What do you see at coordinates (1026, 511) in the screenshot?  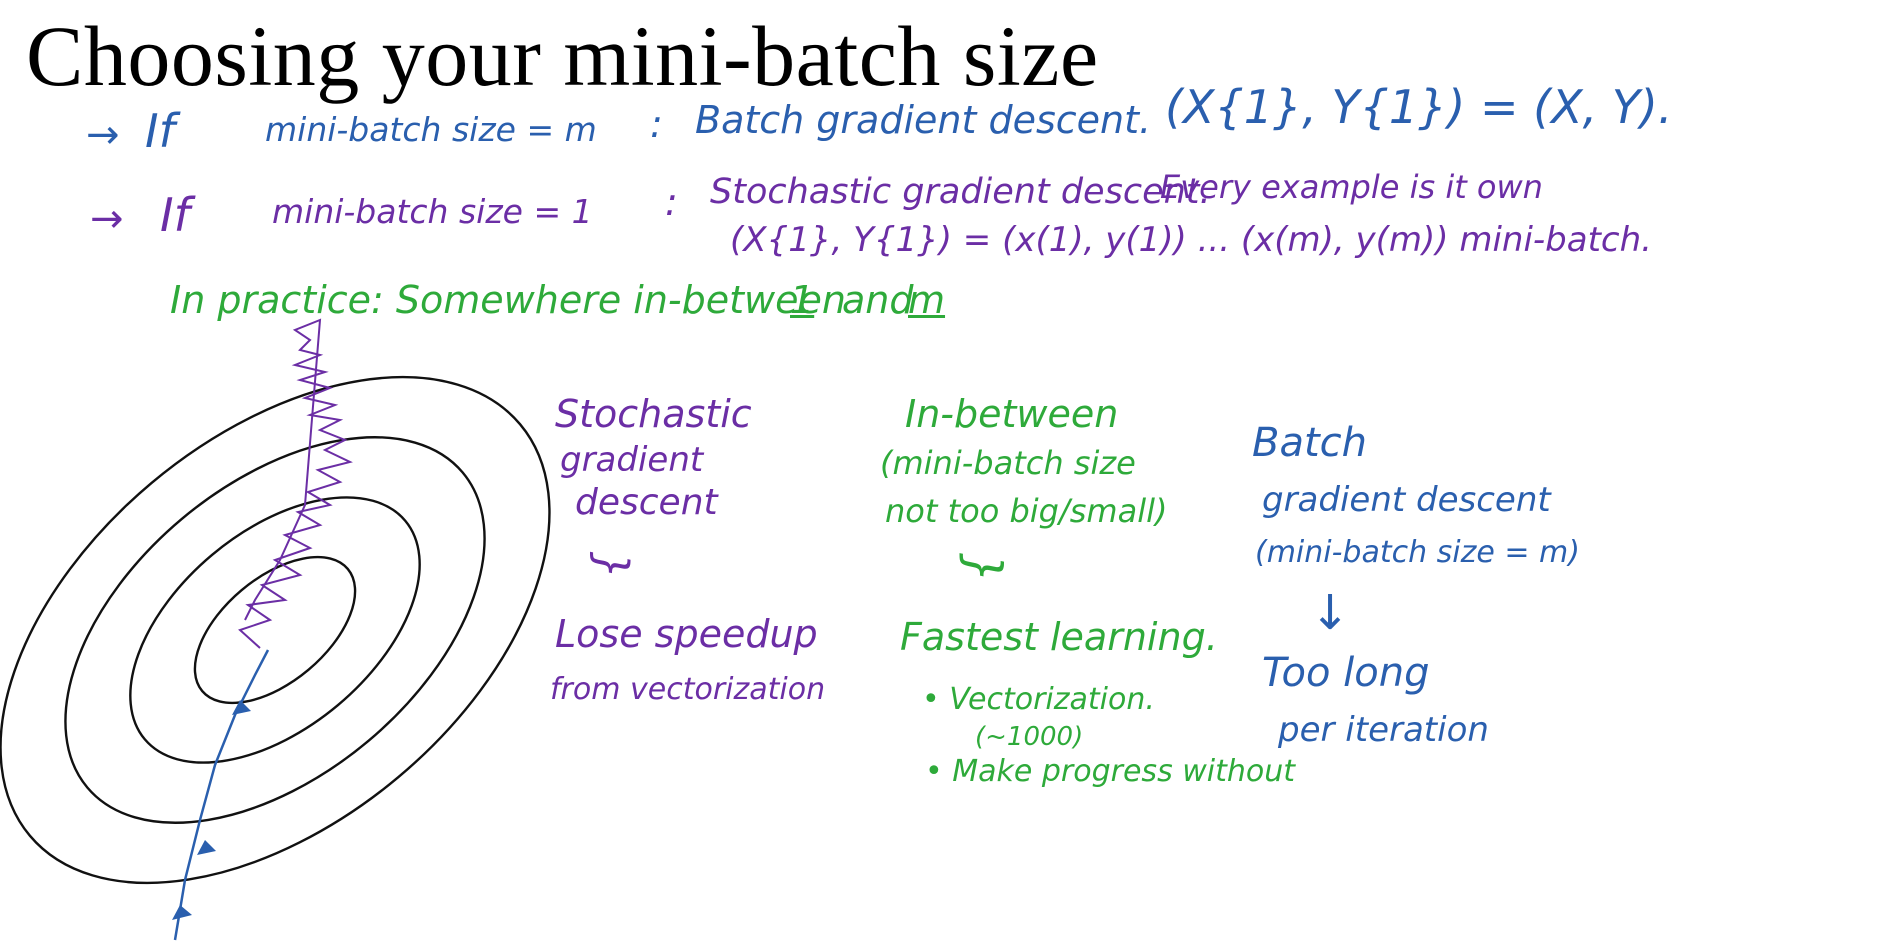 I see `inbetween-heading-3: not too big/small)` at bounding box center [1026, 511].